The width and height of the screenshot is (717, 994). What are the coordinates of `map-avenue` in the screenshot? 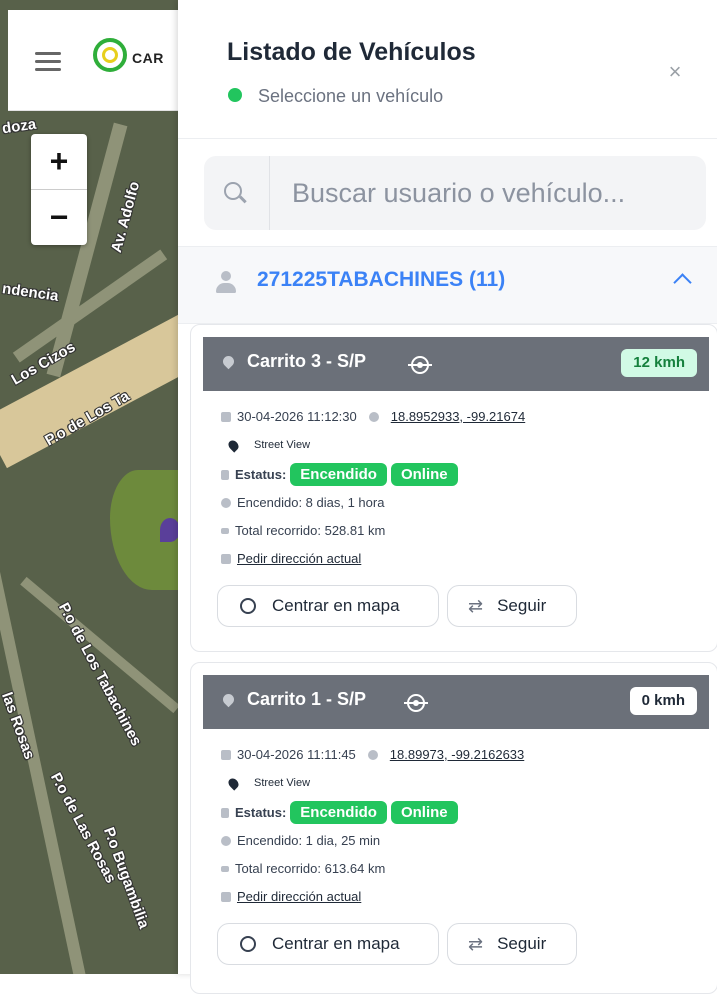 It's located at (89, 387).